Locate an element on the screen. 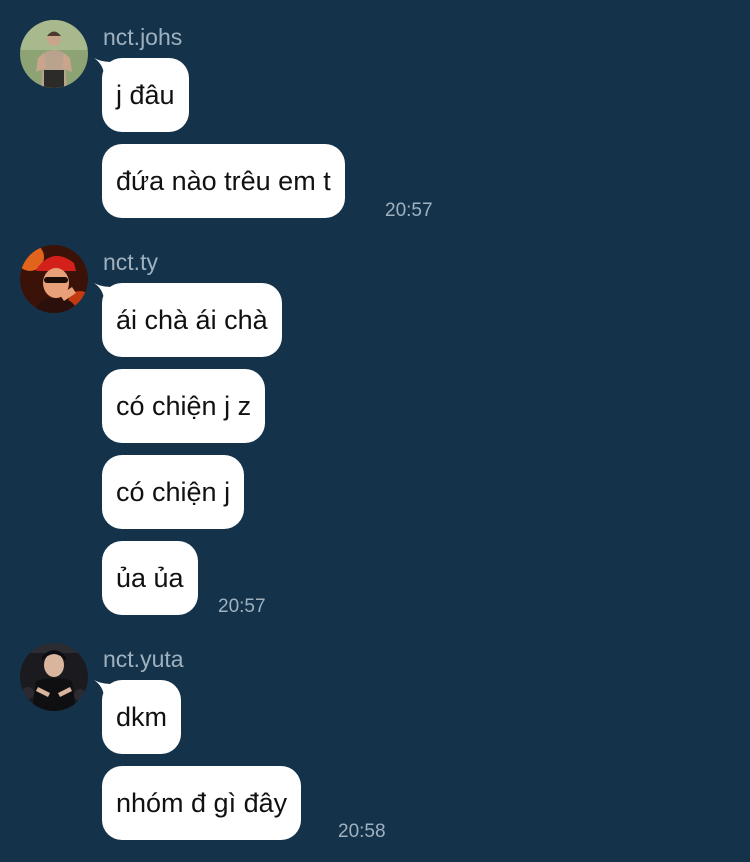 The image size is (750, 862). message-bubble: ái chà ái chà is located at coordinates (192, 320).